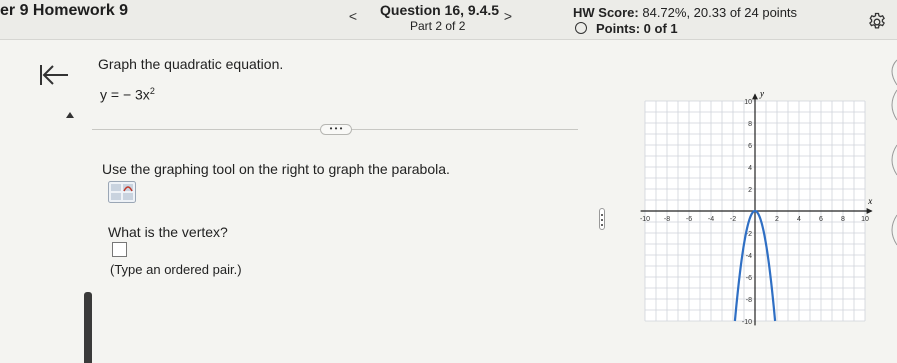  Describe the element at coordinates (176, 269) in the screenshot. I see `answer-hint: (Type an ordered pair.)` at that location.